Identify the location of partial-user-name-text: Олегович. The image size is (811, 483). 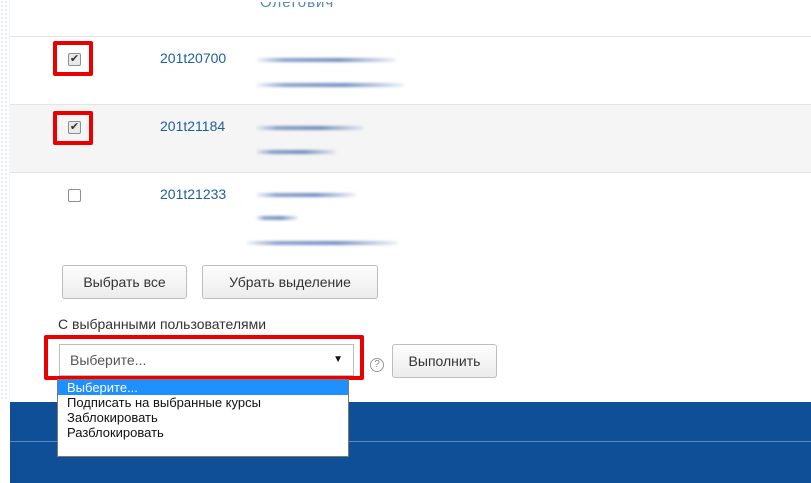
(297, 6).